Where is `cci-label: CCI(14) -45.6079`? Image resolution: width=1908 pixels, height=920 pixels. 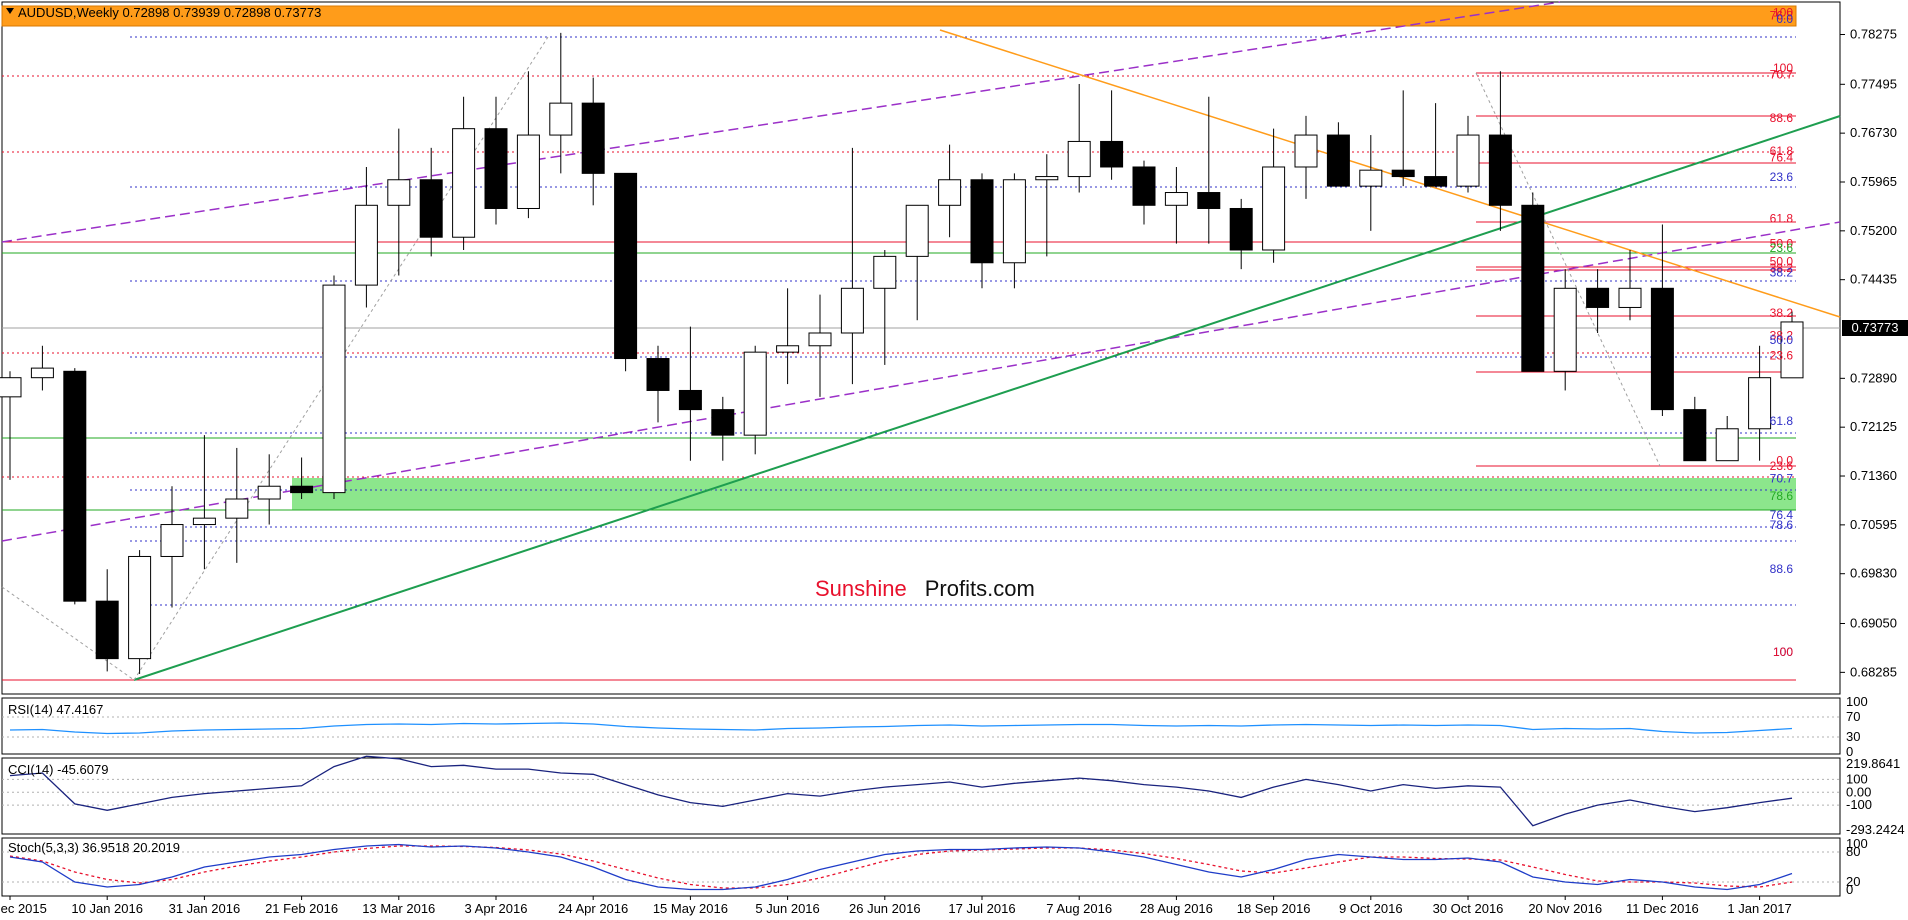
cci-label: CCI(14) -45.6079 is located at coordinates (58, 769).